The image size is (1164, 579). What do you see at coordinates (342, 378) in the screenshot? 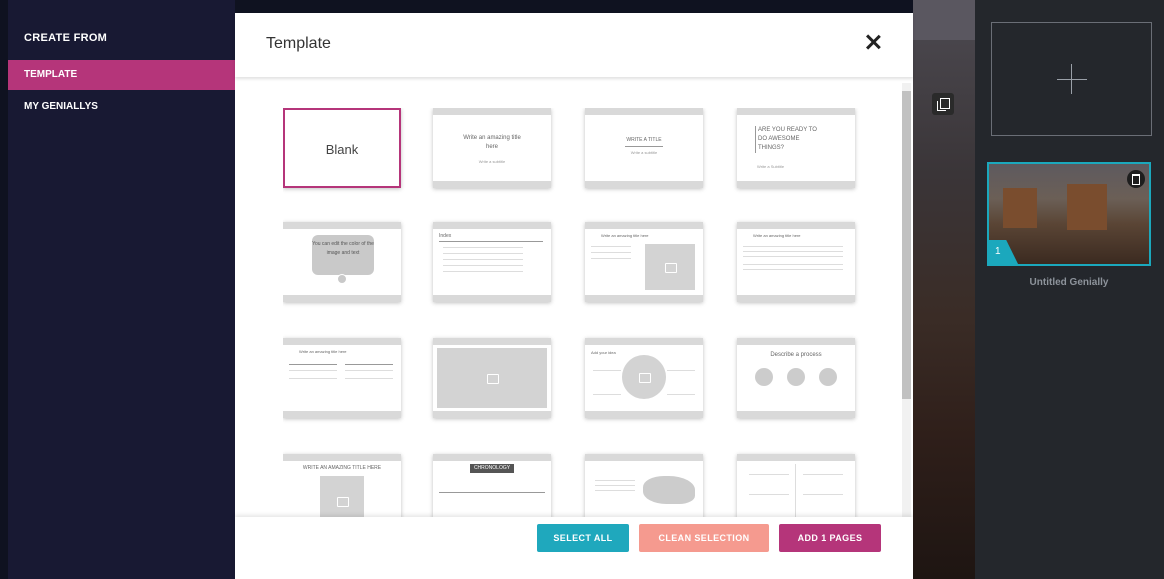
I see `template-thumb-two-columns: Write an amazing title here` at bounding box center [342, 378].